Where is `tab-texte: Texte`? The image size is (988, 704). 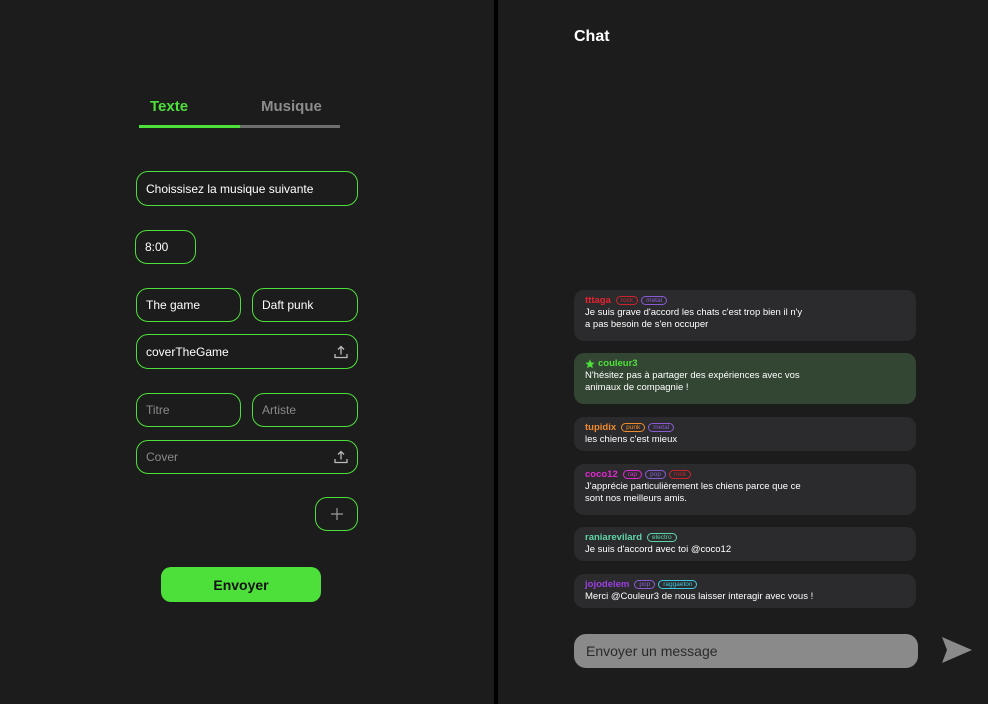 tab-texte: Texte is located at coordinates (169, 106).